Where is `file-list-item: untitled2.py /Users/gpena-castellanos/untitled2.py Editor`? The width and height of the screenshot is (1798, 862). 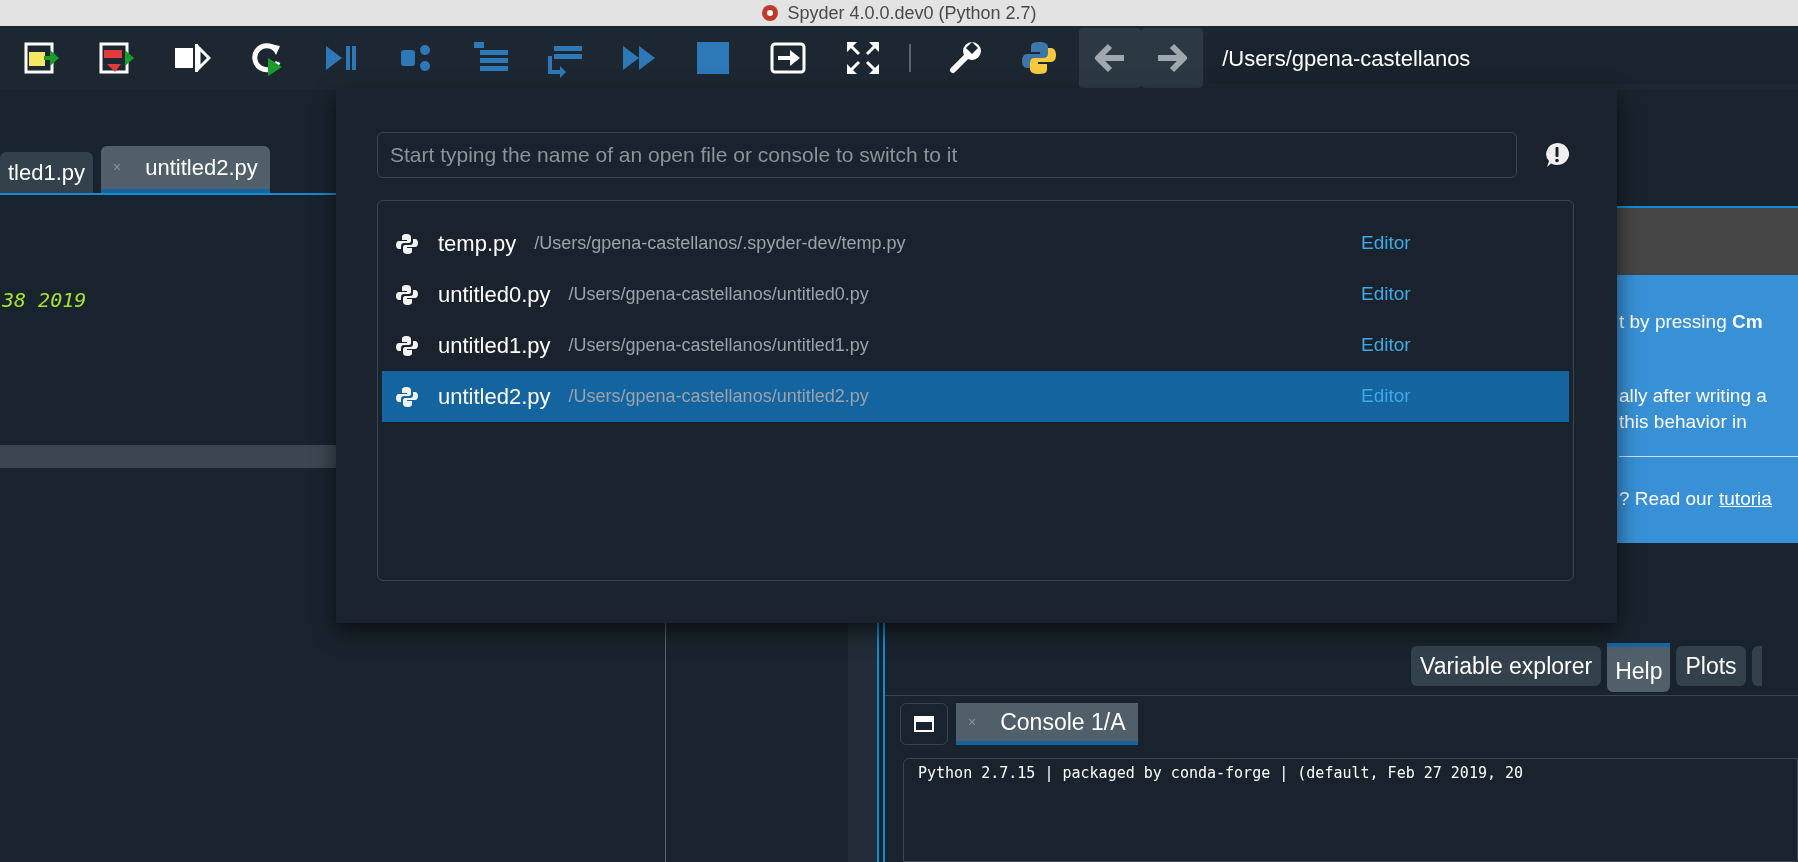 file-list-item: untitled2.py /Users/gpena-castellanos/untitled2.py Editor is located at coordinates (975, 396).